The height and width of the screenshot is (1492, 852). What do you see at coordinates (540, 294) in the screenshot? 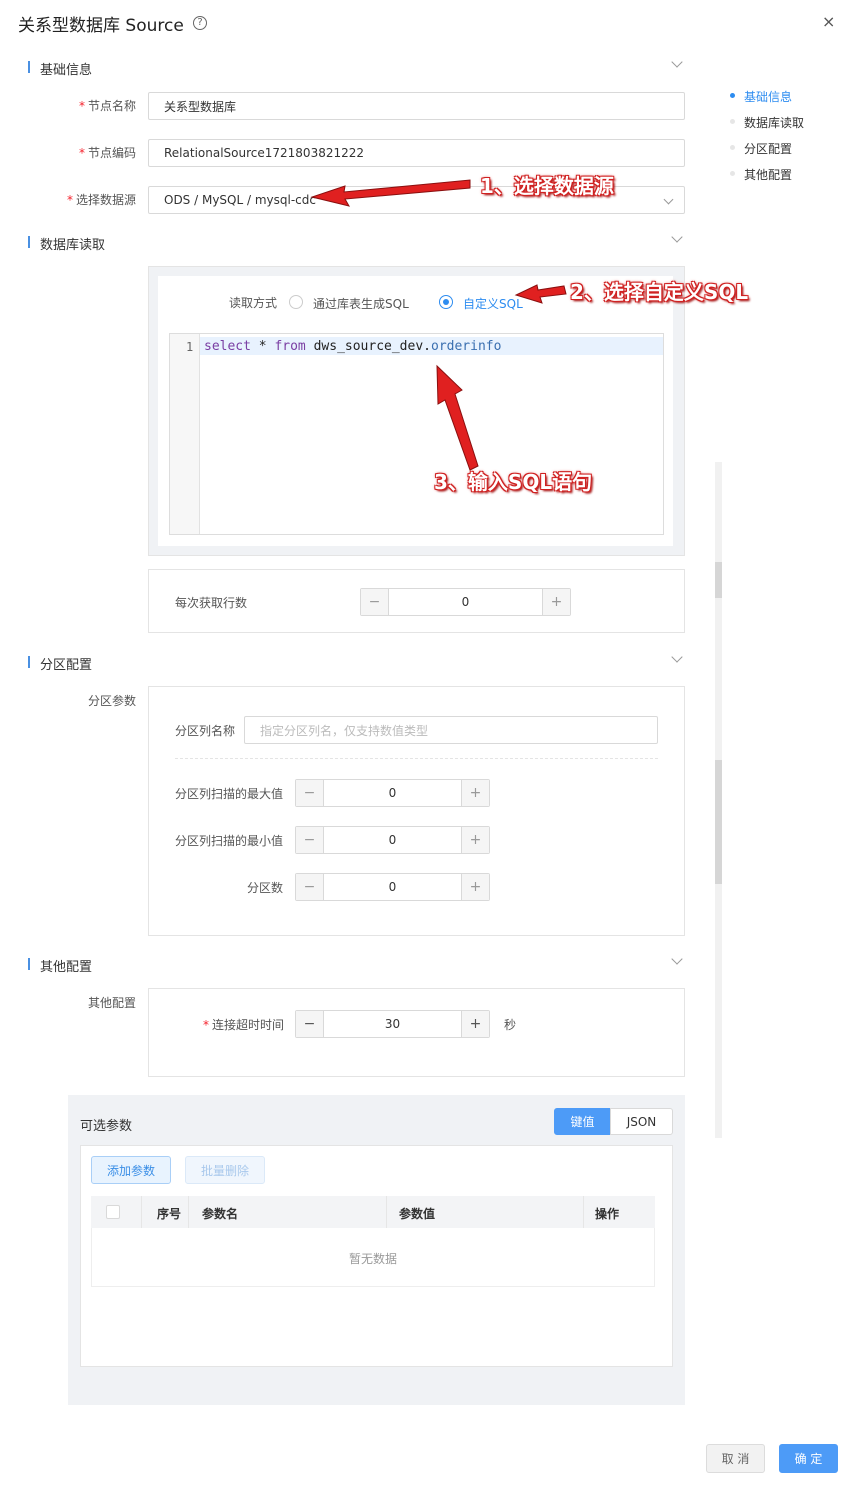
I see `arrow-step2` at bounding box center [540, 294].